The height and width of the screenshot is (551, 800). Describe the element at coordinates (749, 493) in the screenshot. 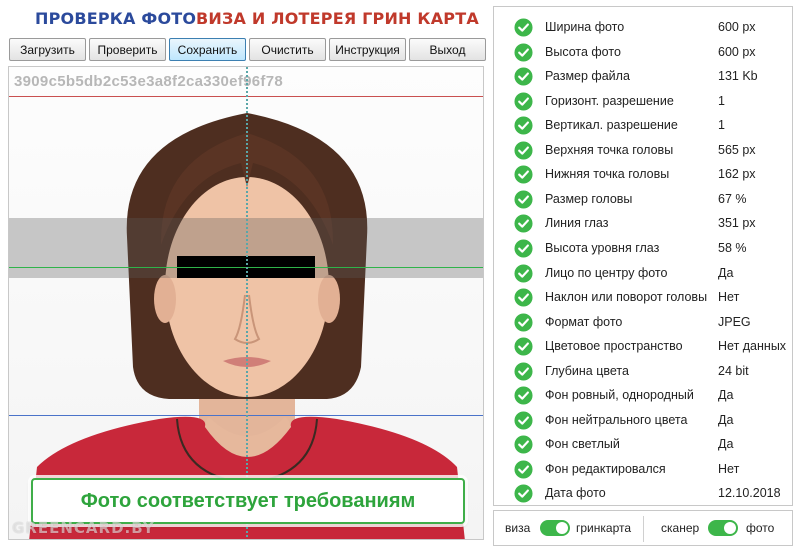

I see `check-value: 12.10.2018` at that location.